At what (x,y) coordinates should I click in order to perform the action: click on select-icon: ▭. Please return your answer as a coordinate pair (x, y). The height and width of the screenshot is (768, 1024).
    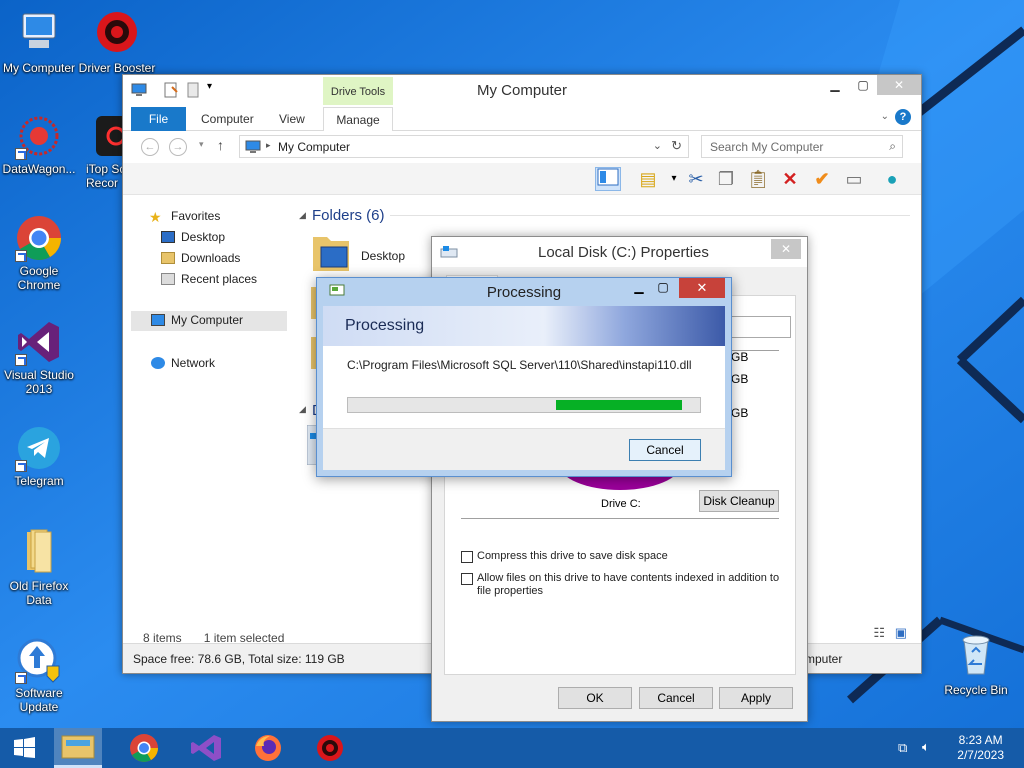
    Looking at the image, I should click on (854, 179).